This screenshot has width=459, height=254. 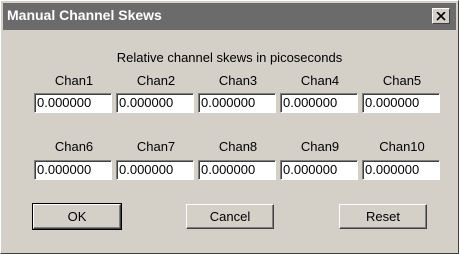 I want to click on title-bar: Manual Channel Skews, so click(x=229, y=16).